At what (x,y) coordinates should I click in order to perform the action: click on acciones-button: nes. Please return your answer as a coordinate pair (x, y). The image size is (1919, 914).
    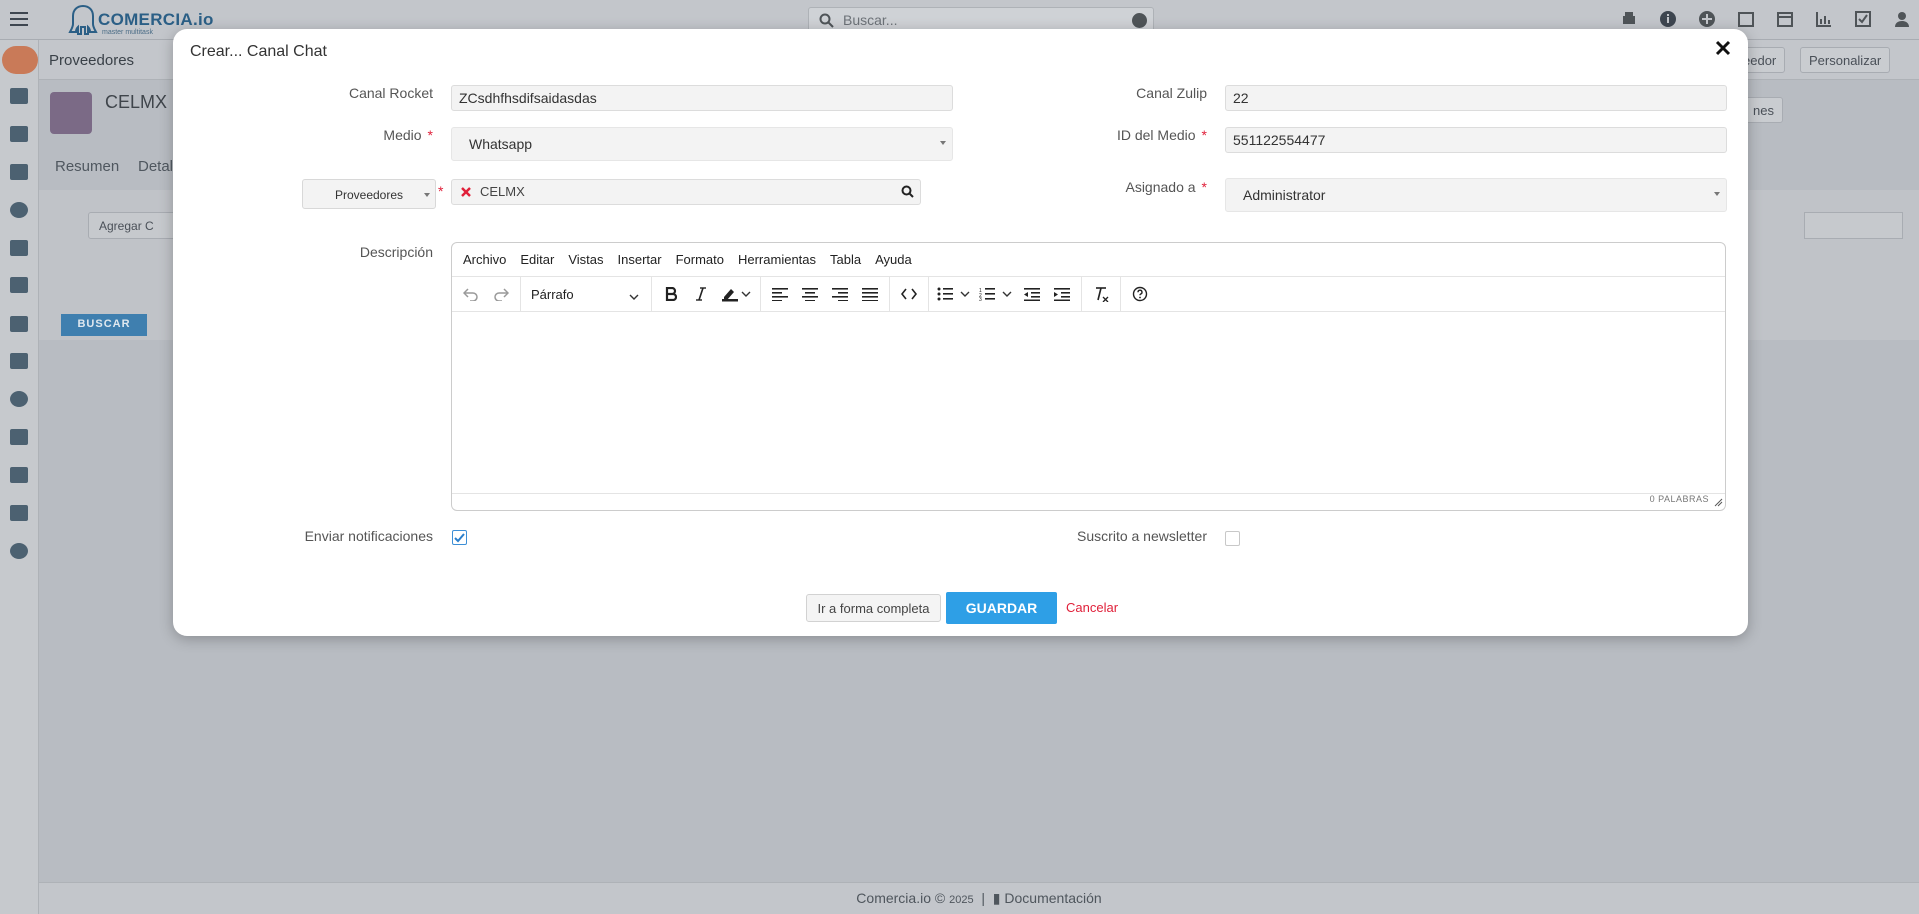
    Looking at the image, I should click on (1763, 110).